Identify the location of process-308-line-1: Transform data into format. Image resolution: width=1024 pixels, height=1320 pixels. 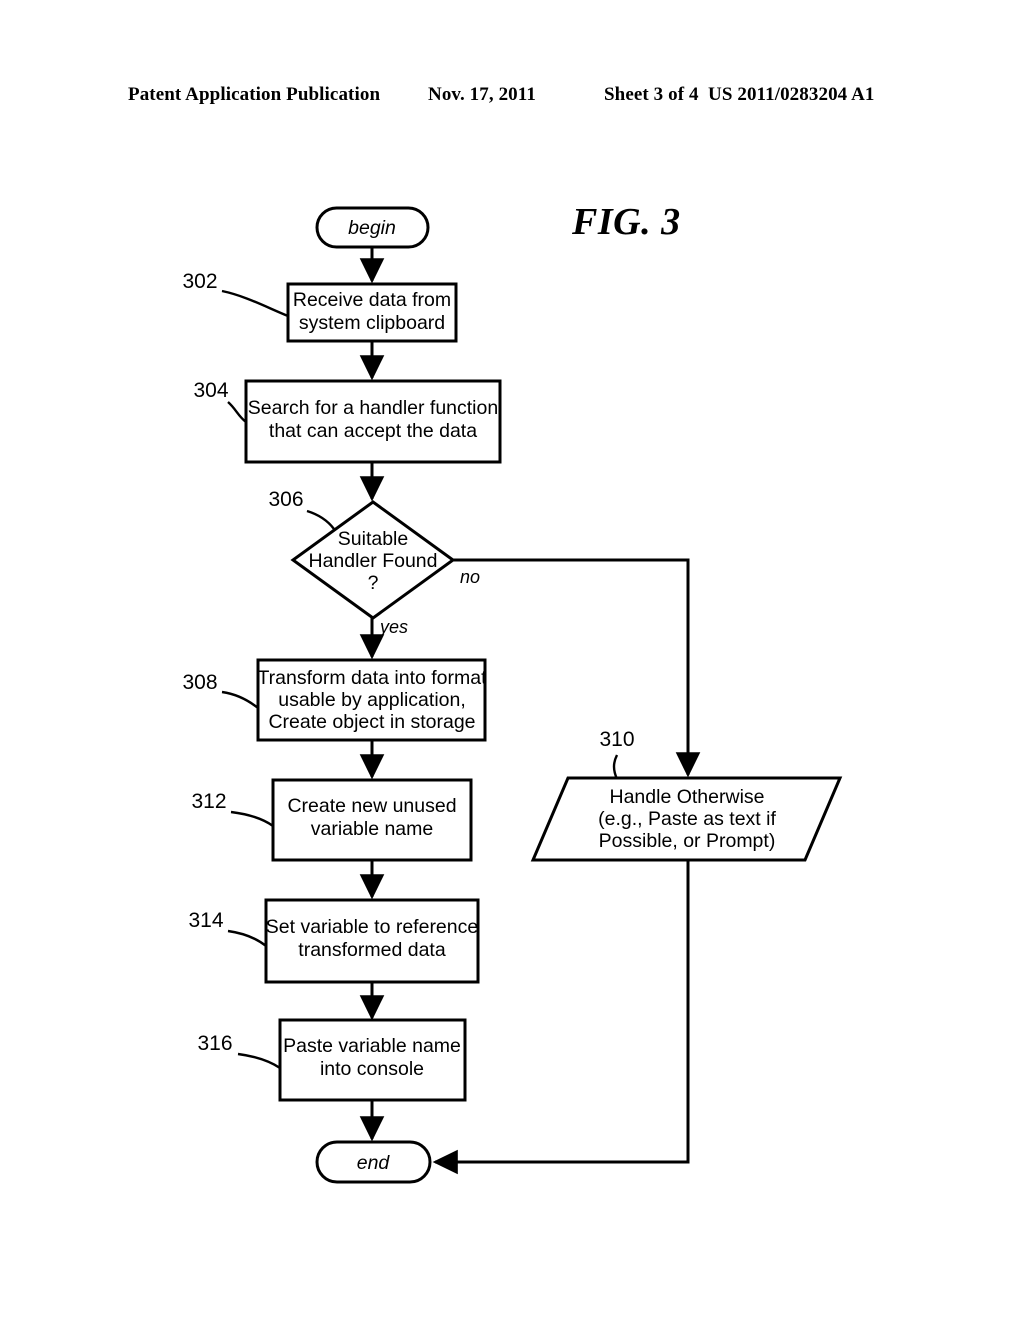
(372, 678).